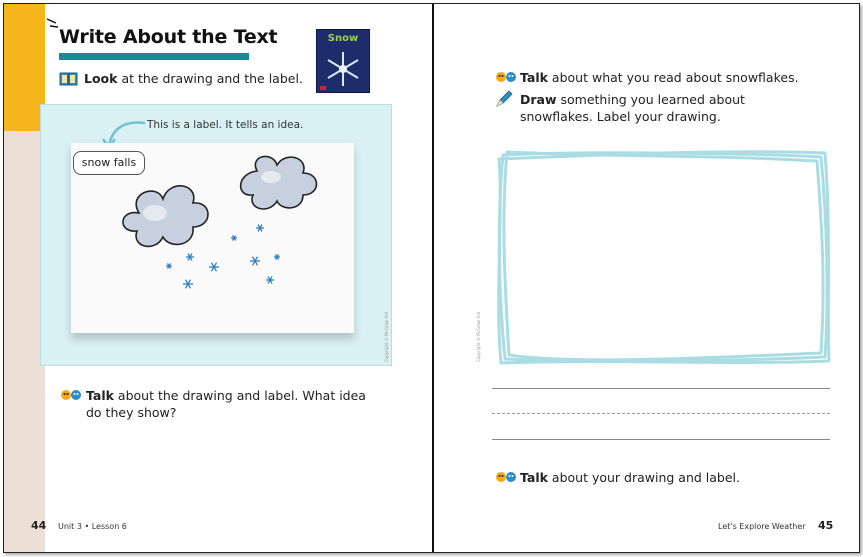 Image resolution: width=863 pixels, height=557 pixels. What do you see at coordinates (504, 98) in the screenshot?
I see `crayon-icon` at bounding box center [504, 98].